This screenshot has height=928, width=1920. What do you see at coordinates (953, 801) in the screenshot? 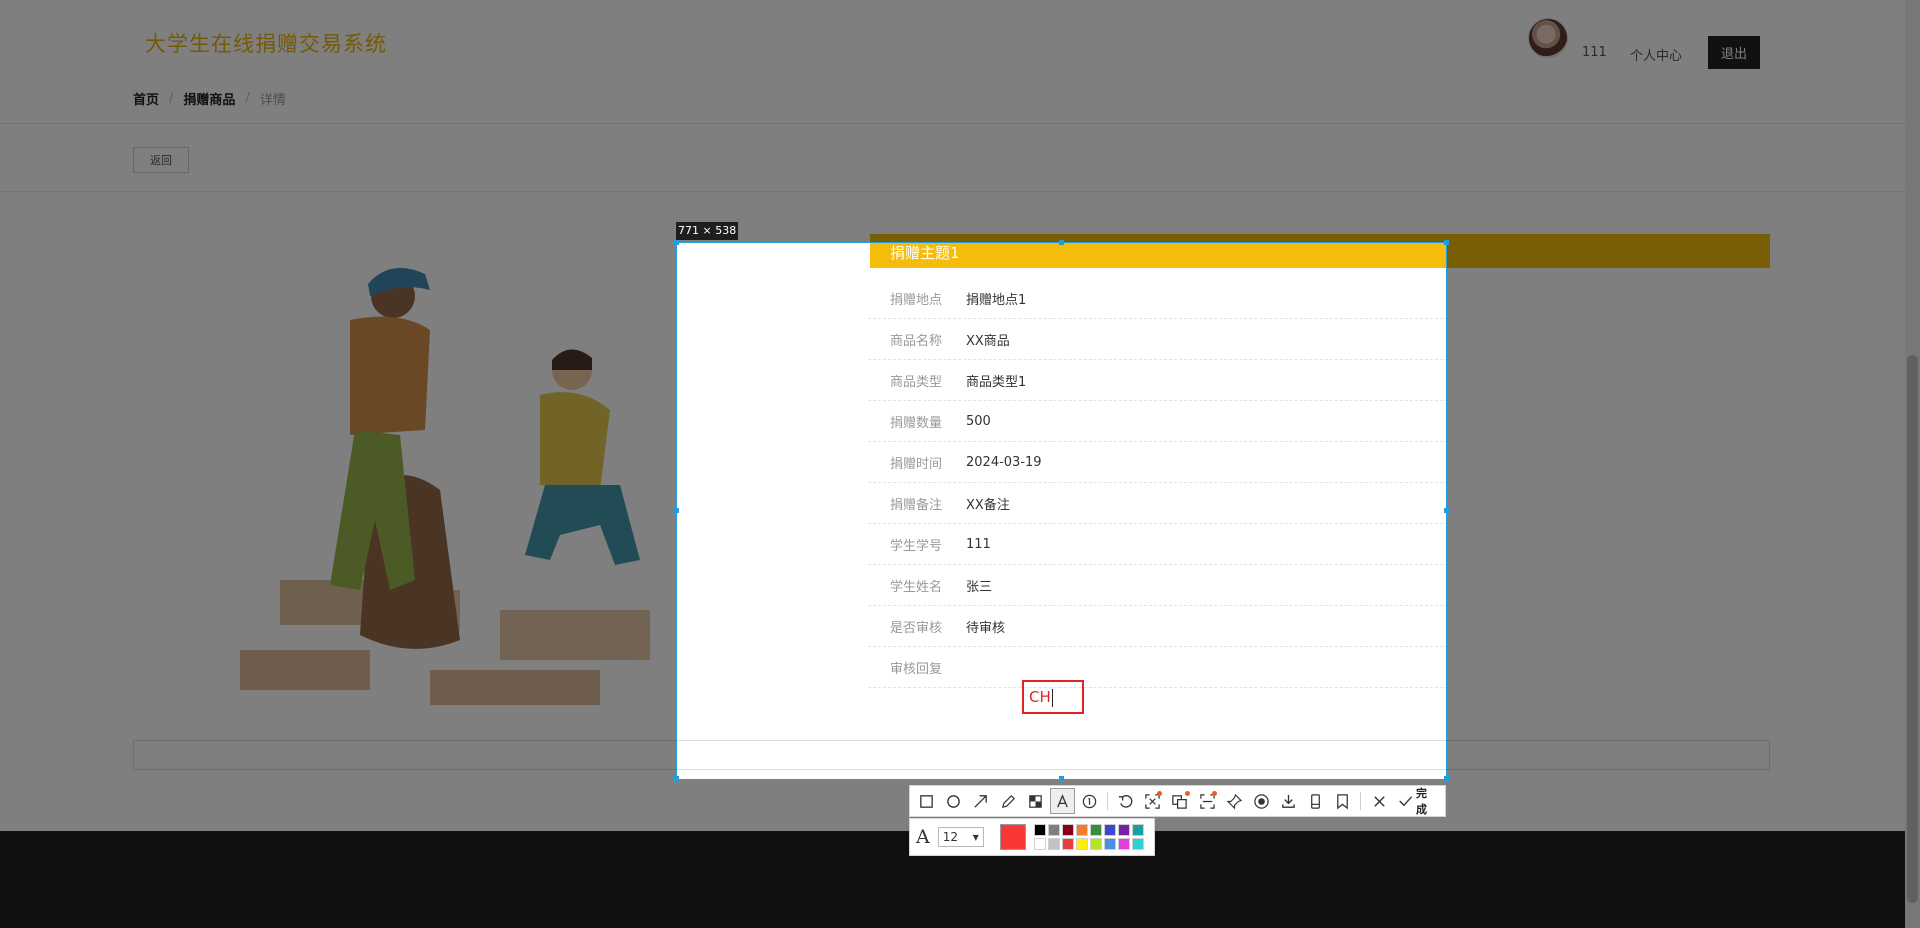
I see `ellipse-tool-icon` at bounding box center [953, 801].